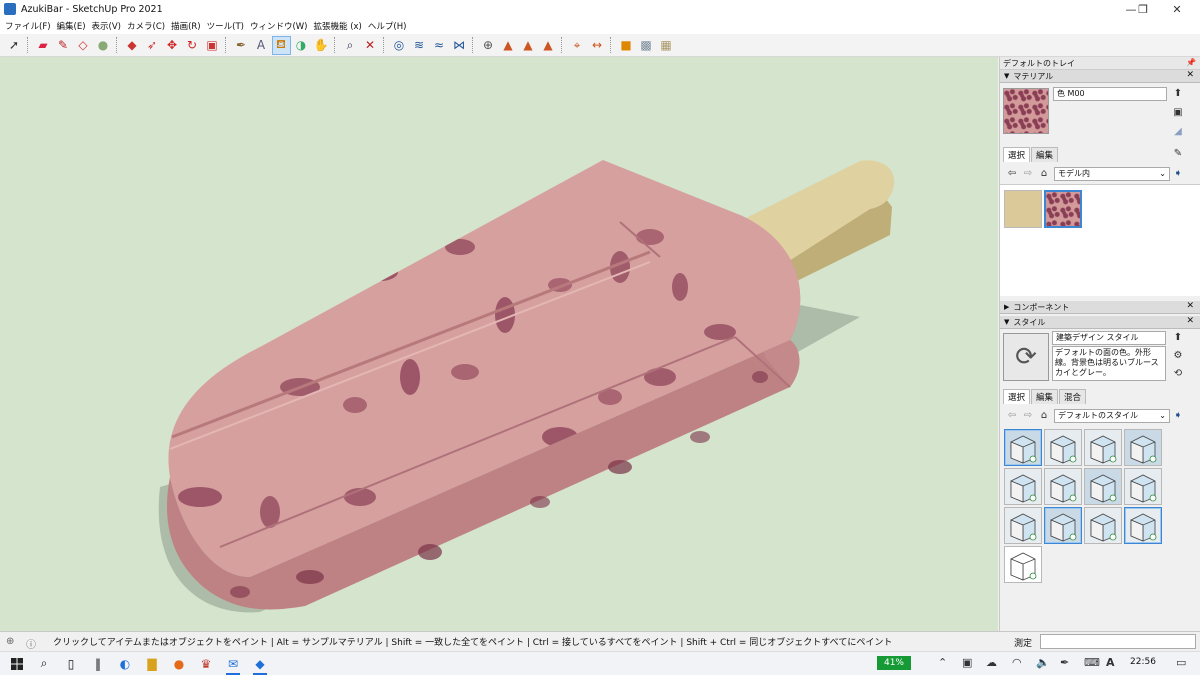 Image resolution: width=1200 pixels, height=675 pixels. Describe the element at coordinates (488, 45) in the screenshot. I see `geo-location-icon: ⊕` at that location.